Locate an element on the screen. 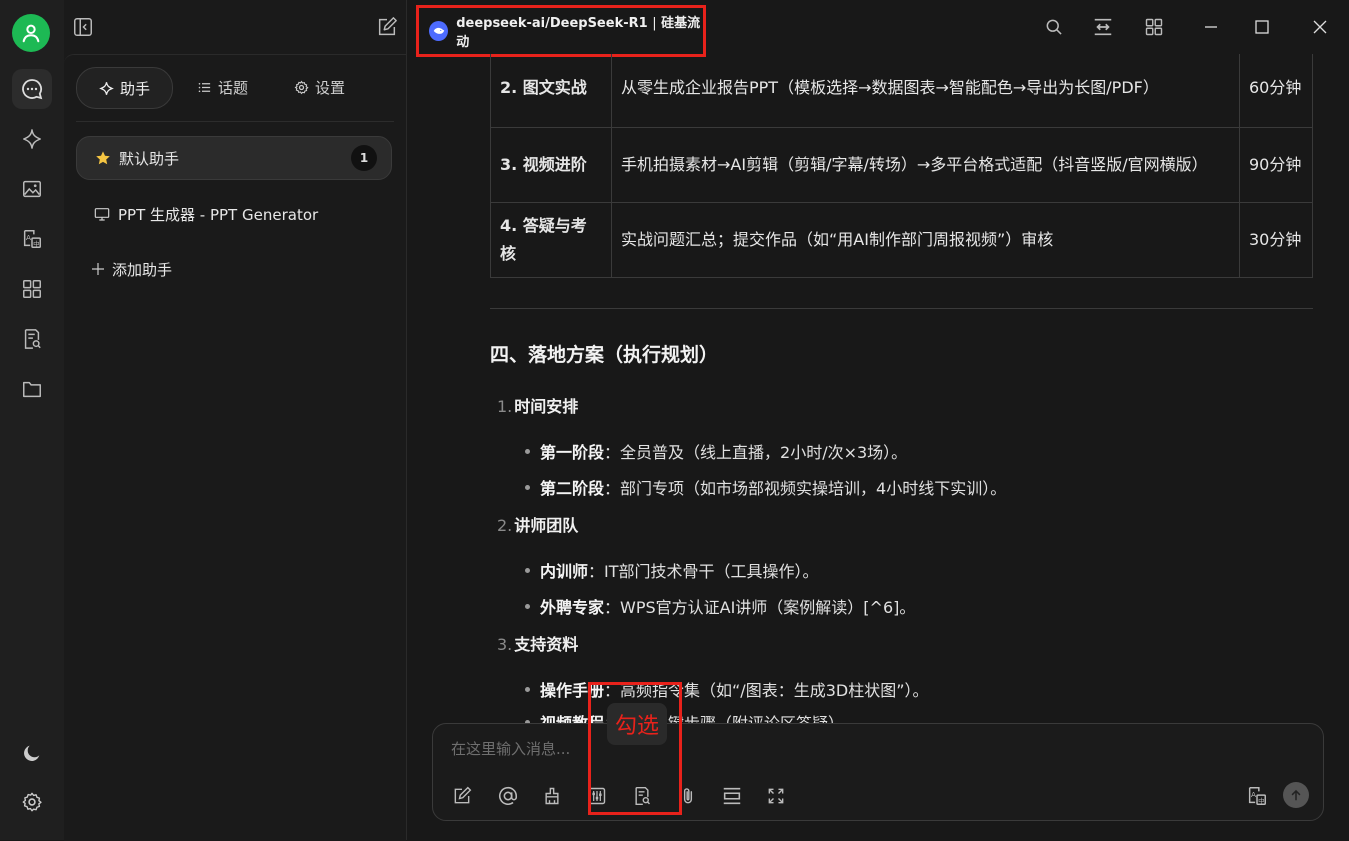 The image size is (1349, 841). minimize-button is located at coordinates (1211, 27).